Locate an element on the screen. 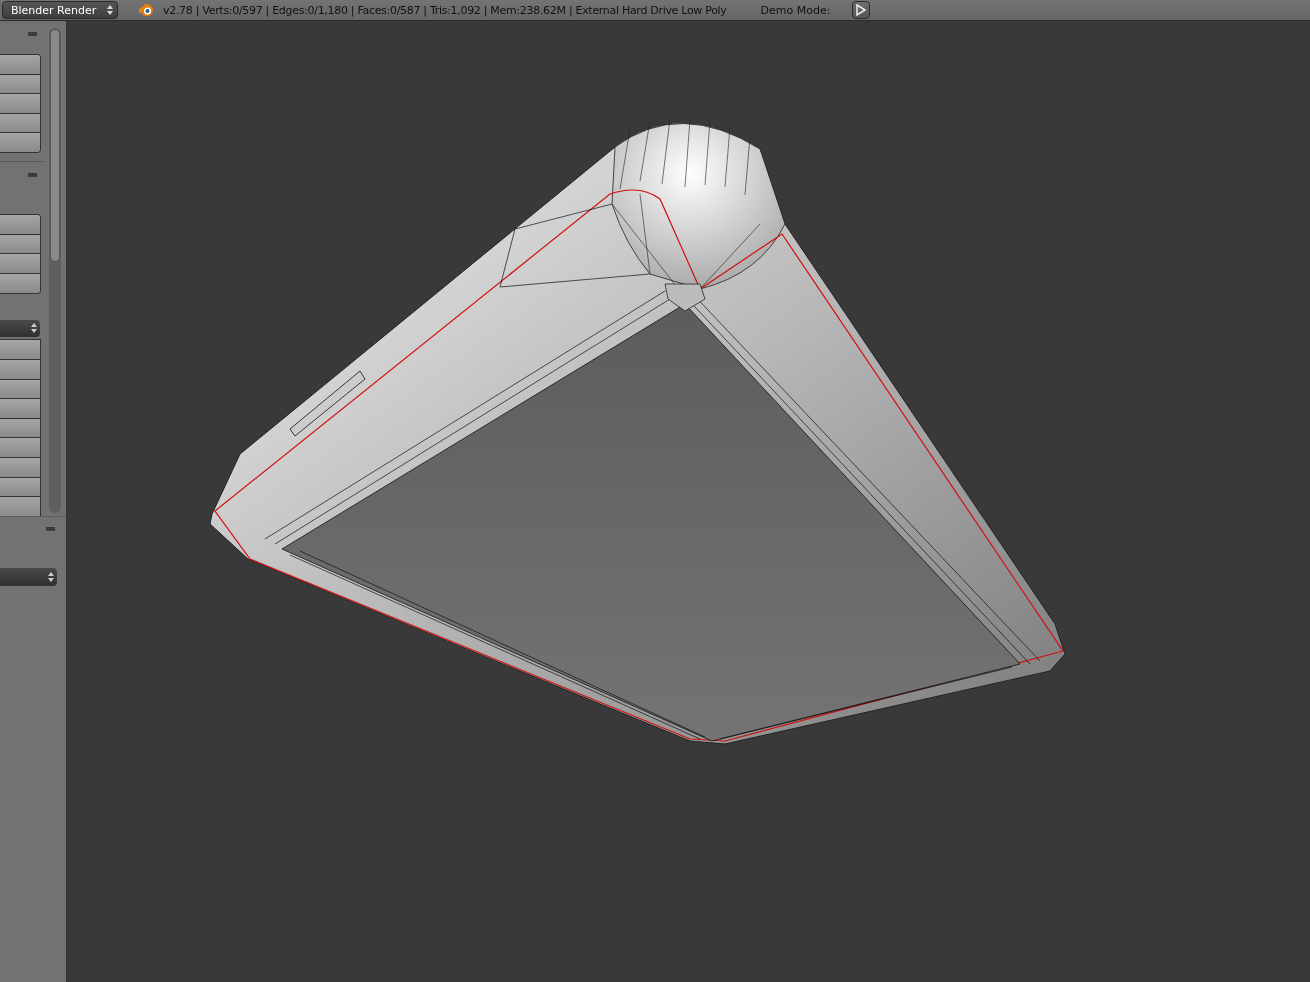 Image resolution: width=1310 pixels, height=982 pixels. render-engine-dropdown: Blender Render is located at coordinates (60, 10).